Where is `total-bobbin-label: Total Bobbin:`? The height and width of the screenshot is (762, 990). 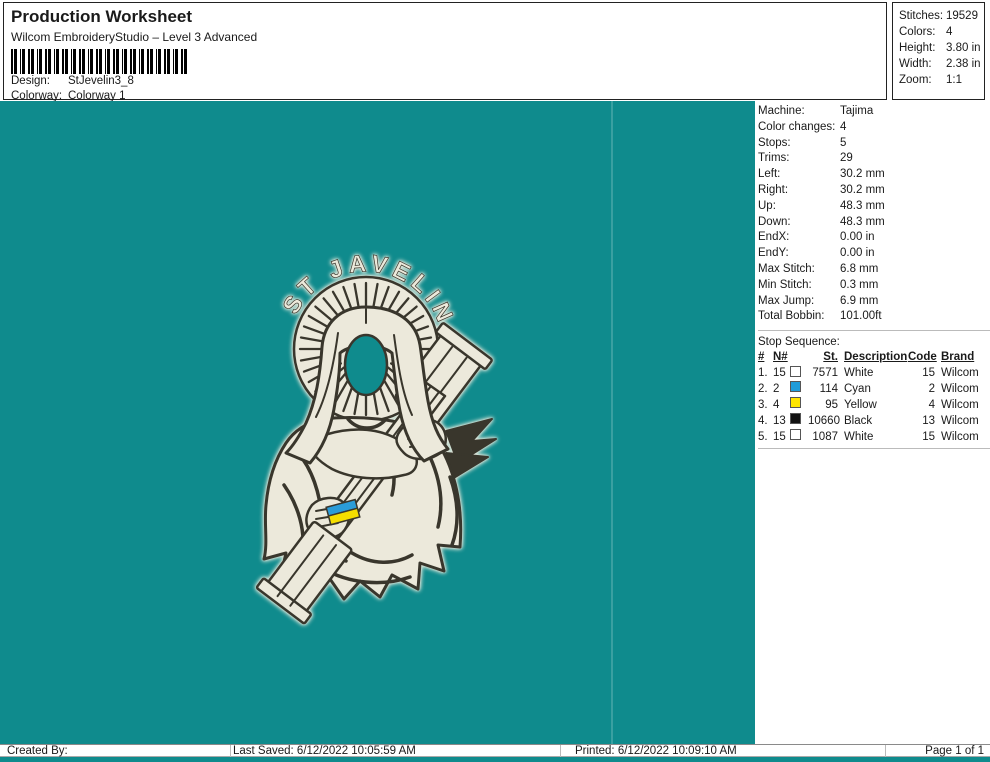
total-bobbin-label: Total Bobbin: is located at coordinates (791, 316).